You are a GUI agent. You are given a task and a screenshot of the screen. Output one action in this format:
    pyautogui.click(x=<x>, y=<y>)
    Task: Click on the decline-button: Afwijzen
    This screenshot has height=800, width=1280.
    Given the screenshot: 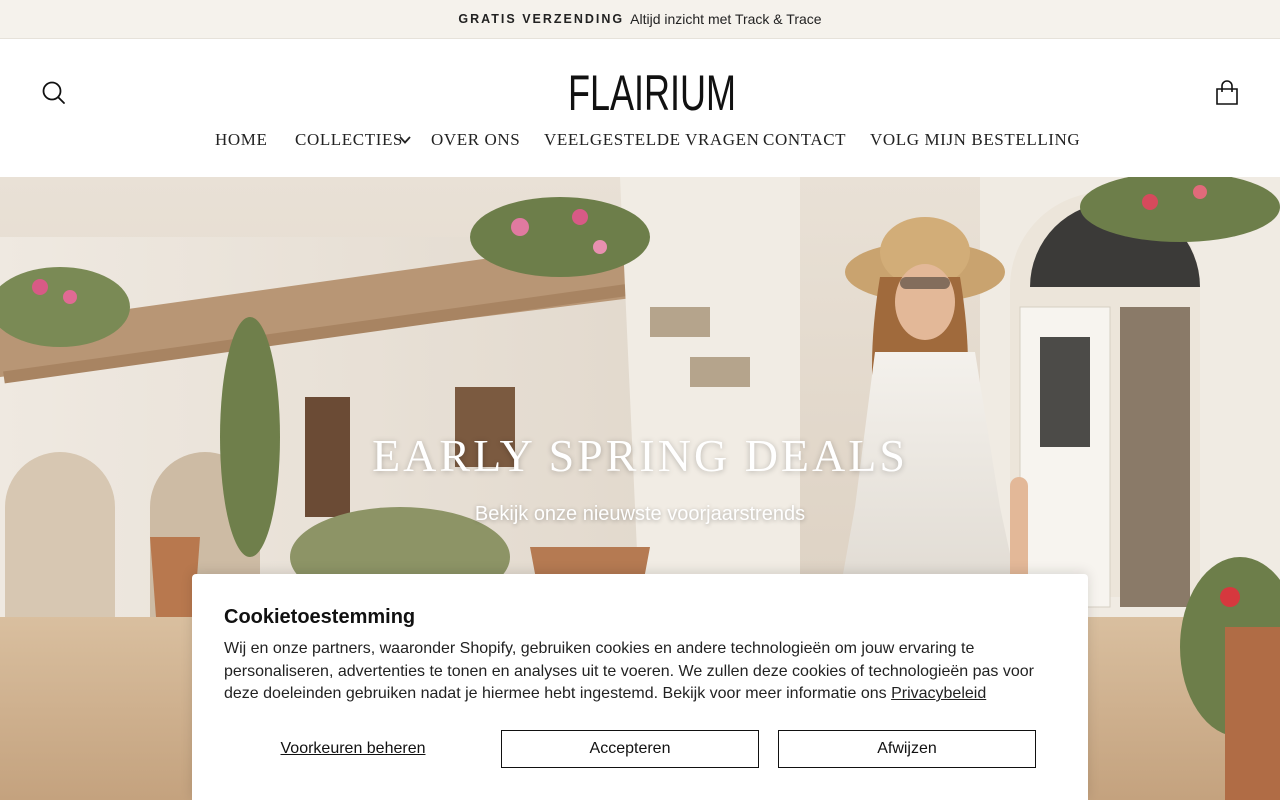 What is the action you would take?
    pyautogui.click(x=907, y=749)
    